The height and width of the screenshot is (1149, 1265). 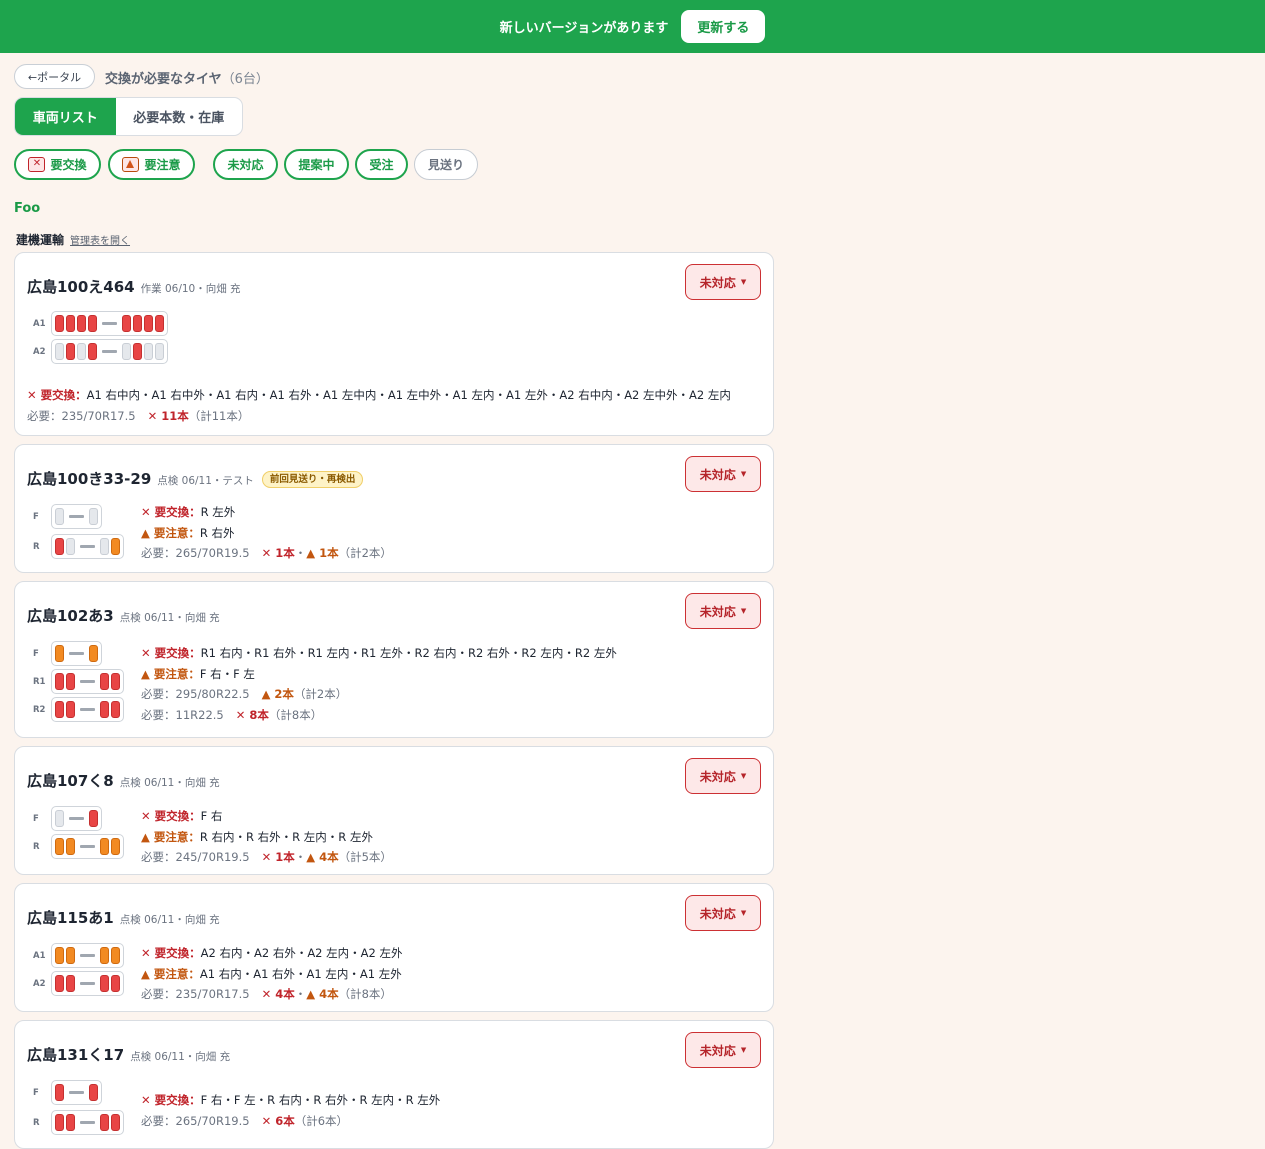 What do you see at coordinates (290, 1100) in the screenshot?
I see `replace-line: ✕ 要交換：F 右・F 左・R 右内・R 右外・R 左内・R 左外` at bounding box center [290, 1100].